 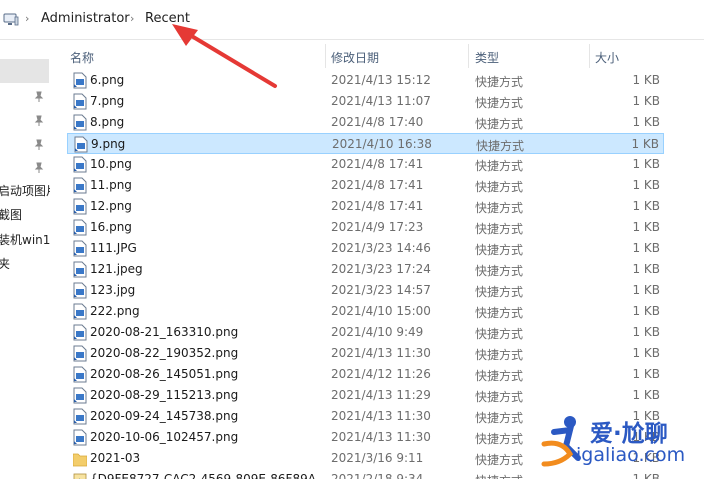 I want to click on breadcrumb-administrator: Administrator, so click(x=85, y=18).